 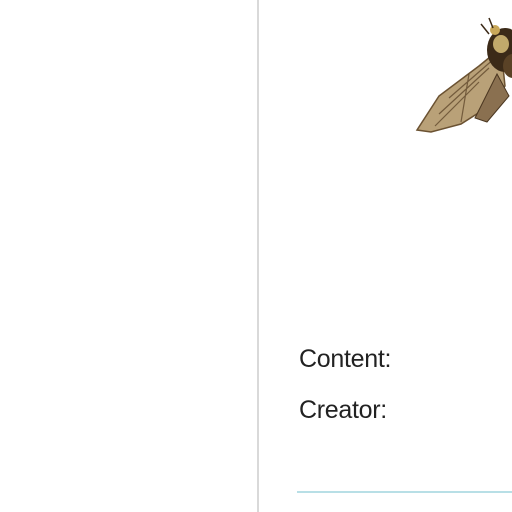 What do you see at coordinates (345, 359) in the screenshot?
I see `content-label: Content:` at bounding box center [345, 359].